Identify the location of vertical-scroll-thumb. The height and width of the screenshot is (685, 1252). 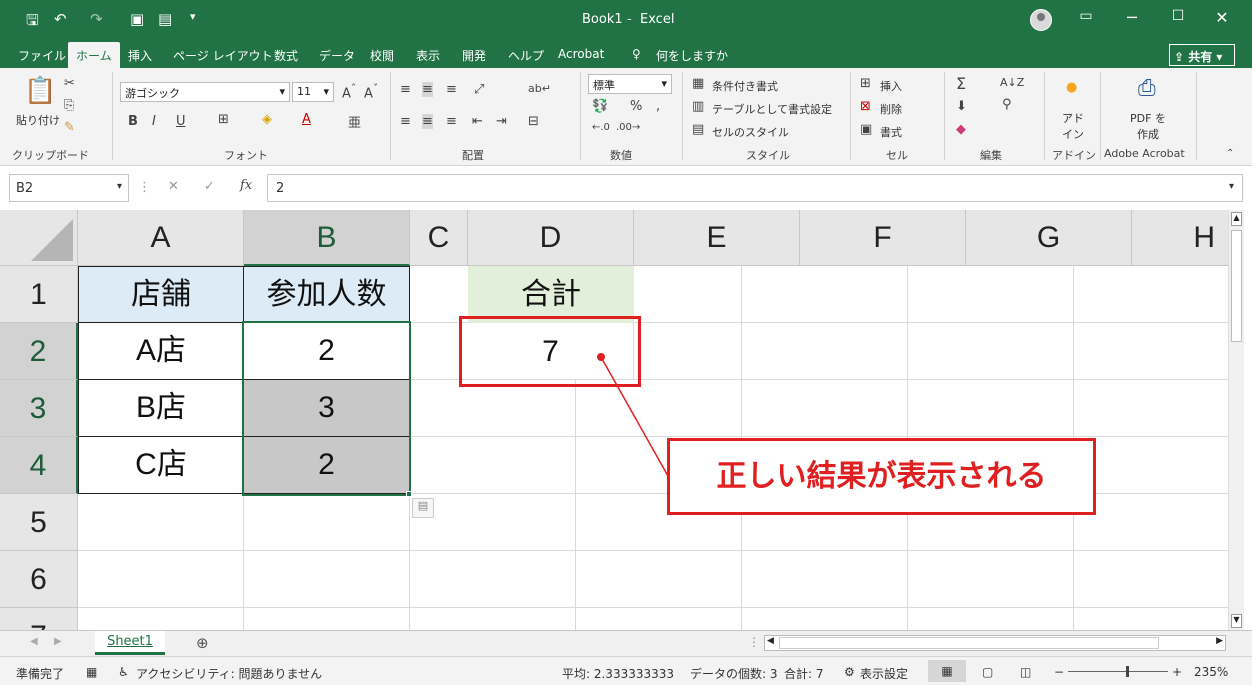
(1236, 286).